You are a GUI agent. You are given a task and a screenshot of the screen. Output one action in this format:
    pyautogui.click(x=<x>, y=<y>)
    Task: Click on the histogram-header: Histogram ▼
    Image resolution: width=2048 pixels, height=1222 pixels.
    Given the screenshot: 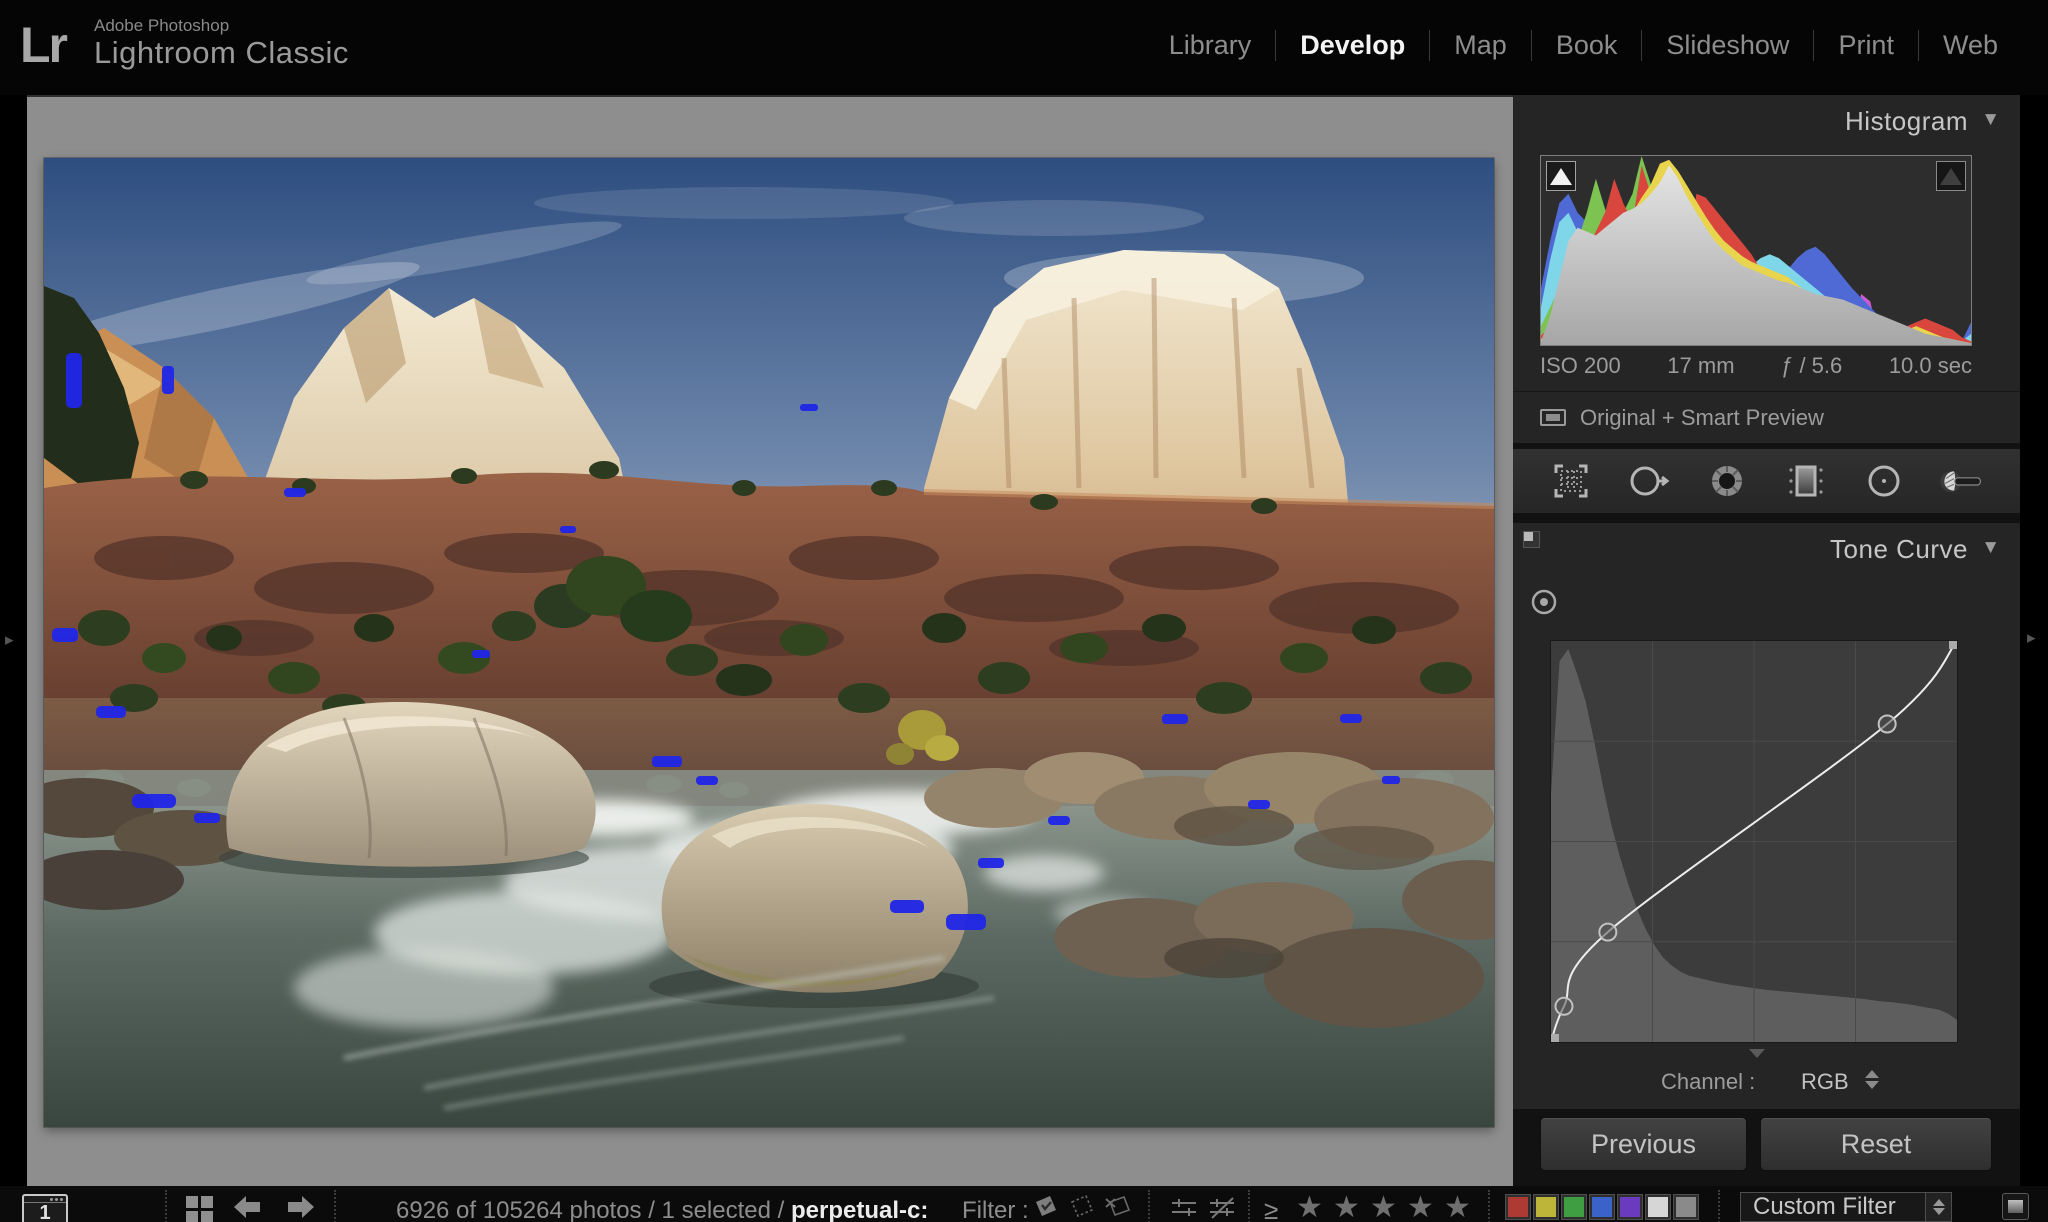 What is the action you would take?
    pyautogui.click(x=1766, y=120)
    